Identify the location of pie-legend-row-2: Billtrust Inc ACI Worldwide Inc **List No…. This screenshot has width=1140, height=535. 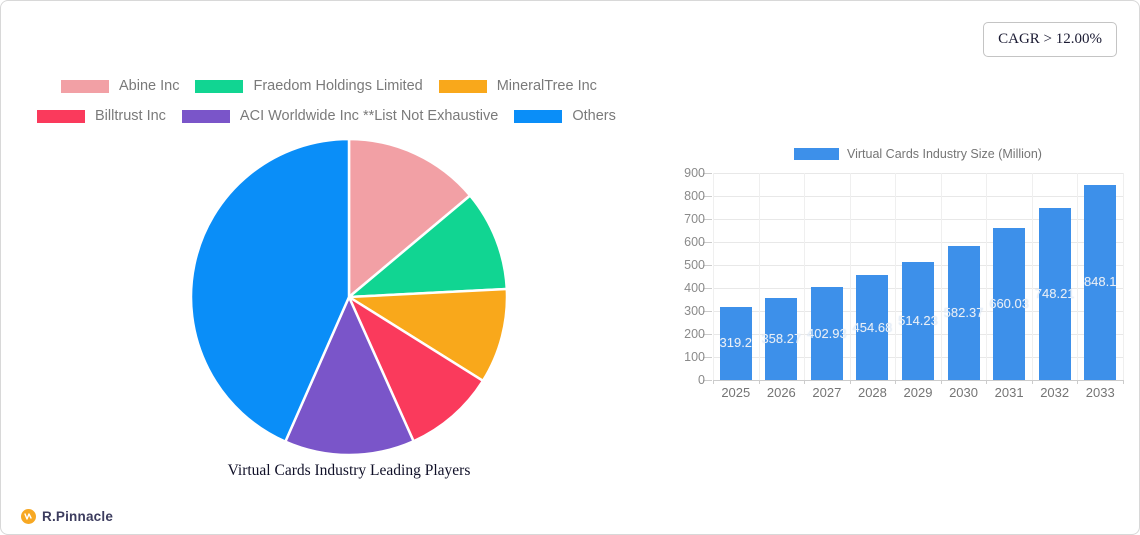
(326, 116).